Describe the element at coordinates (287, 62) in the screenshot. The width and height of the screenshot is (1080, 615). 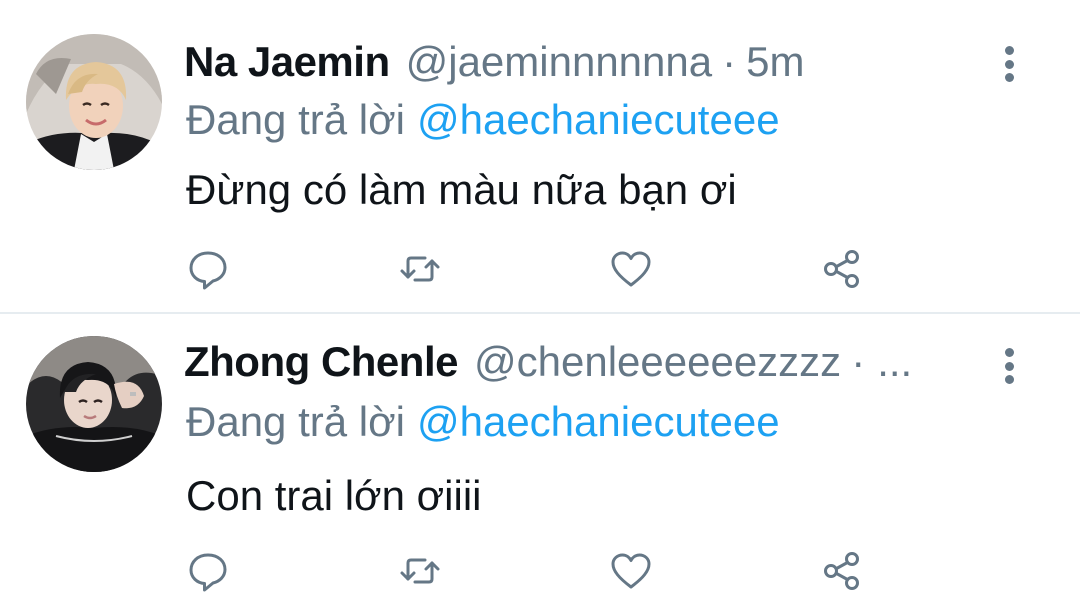
I see `display-name: Na Jaemin` at that location.